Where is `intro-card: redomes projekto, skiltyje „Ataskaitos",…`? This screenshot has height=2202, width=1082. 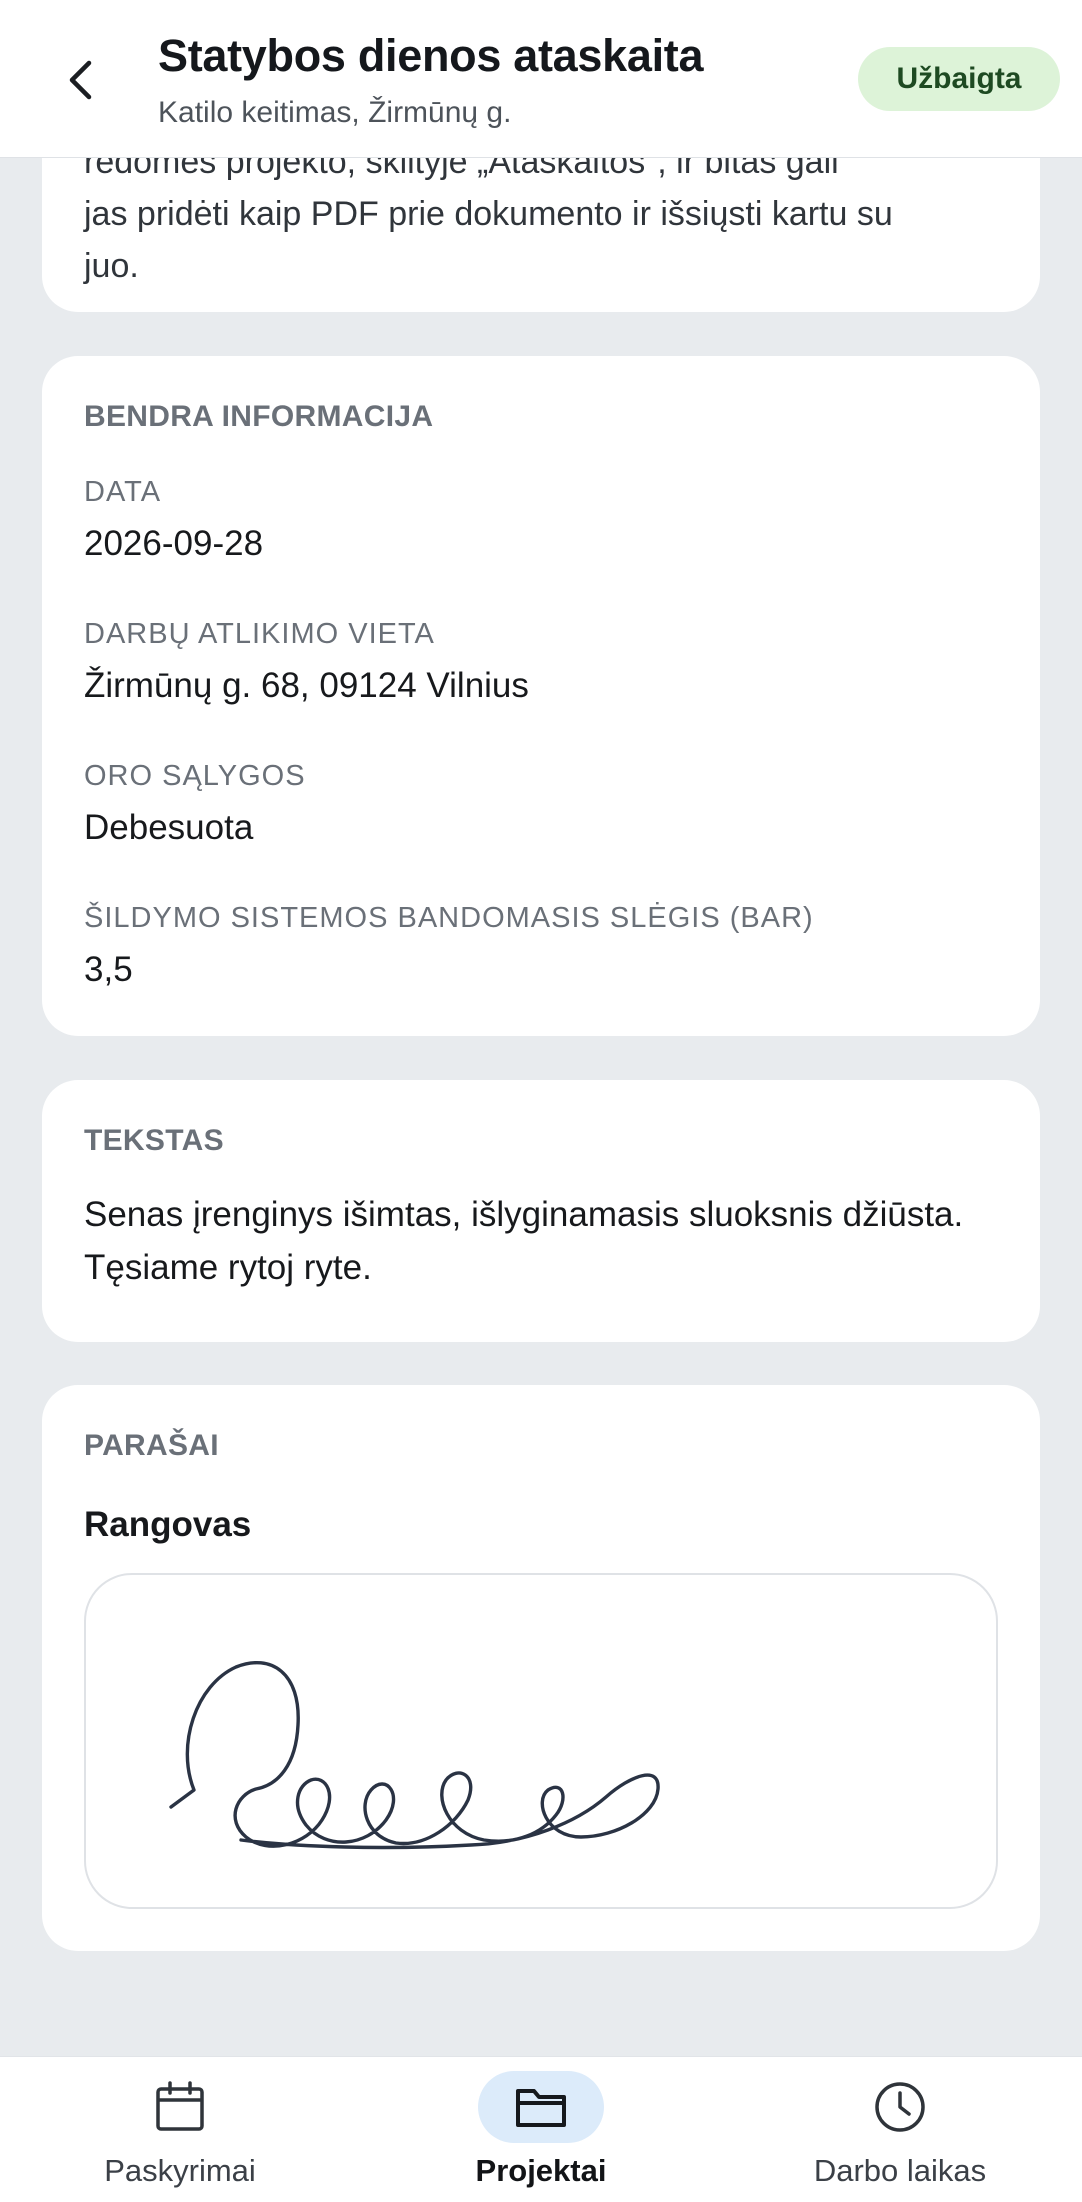 intro-card: redomes projekto, skiltyje „Ataskaitos",… is located at coordinates (541, 235).